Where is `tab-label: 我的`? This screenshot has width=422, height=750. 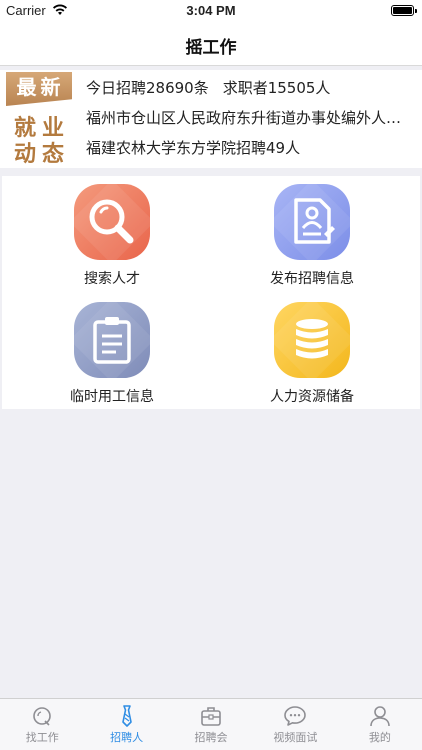 tab-label: 我的 is located at coordinates (379, 737).